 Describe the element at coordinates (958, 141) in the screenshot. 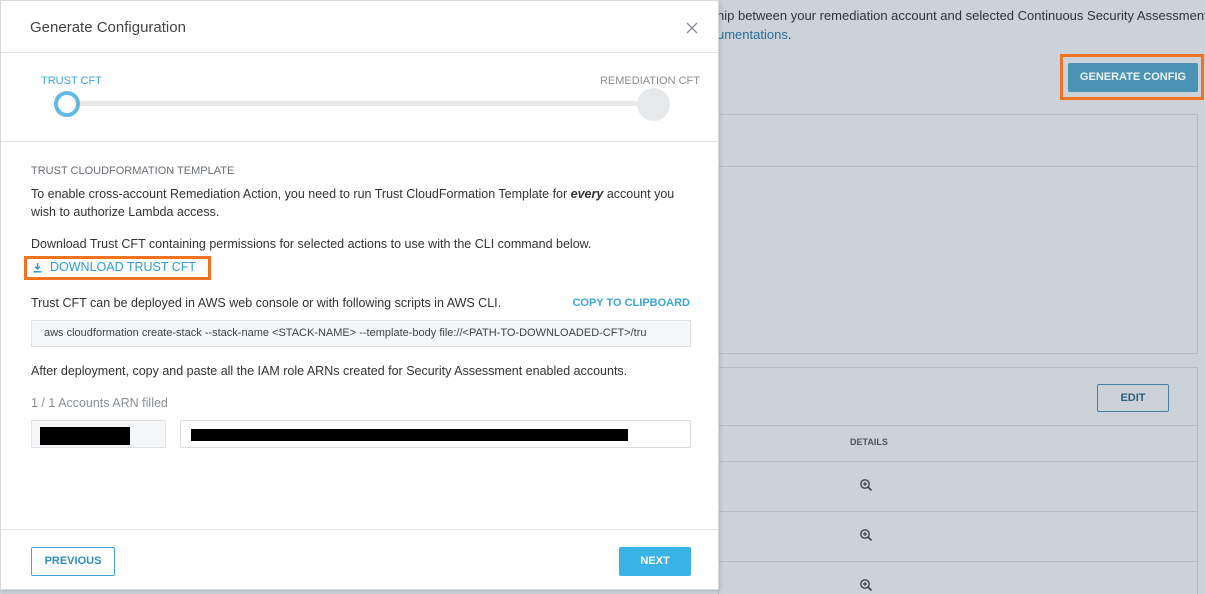

I see `background-card-header` at that location.